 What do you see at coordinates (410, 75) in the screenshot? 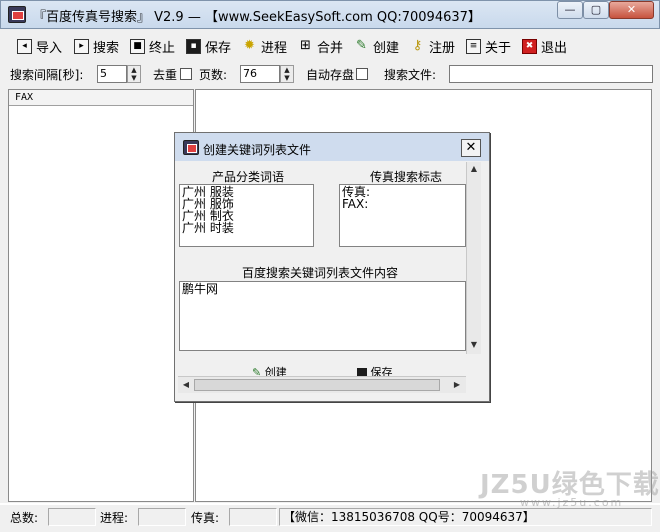
I see `search-file-label: 搜索文件:` at bounding box center [410, 75].